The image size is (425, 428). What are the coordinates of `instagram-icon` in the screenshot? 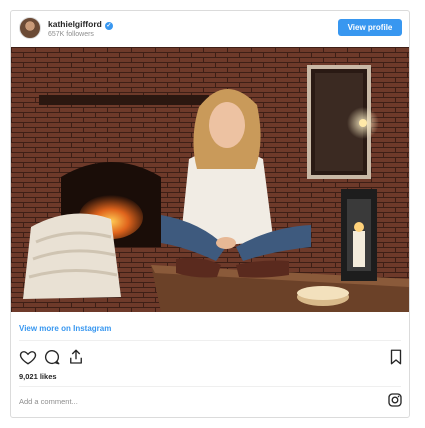 It's located at (396, 401).